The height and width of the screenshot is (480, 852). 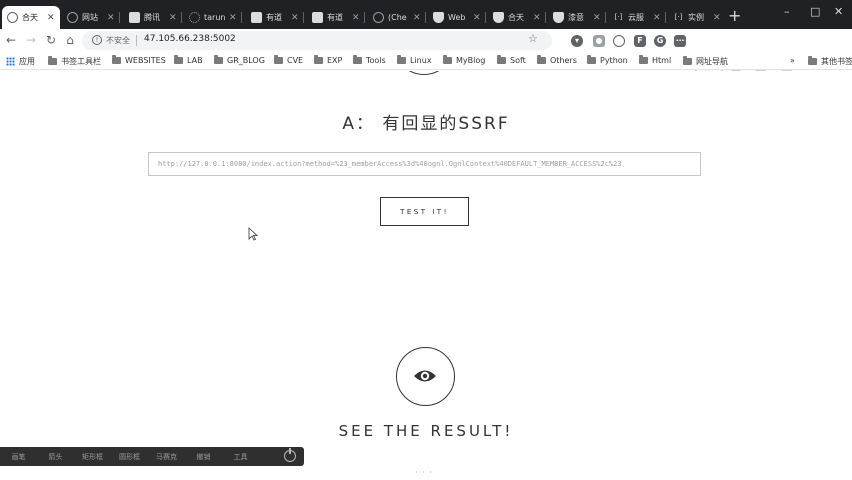 I want to click on tab: (Che ✕, so click(x=397, y=17).